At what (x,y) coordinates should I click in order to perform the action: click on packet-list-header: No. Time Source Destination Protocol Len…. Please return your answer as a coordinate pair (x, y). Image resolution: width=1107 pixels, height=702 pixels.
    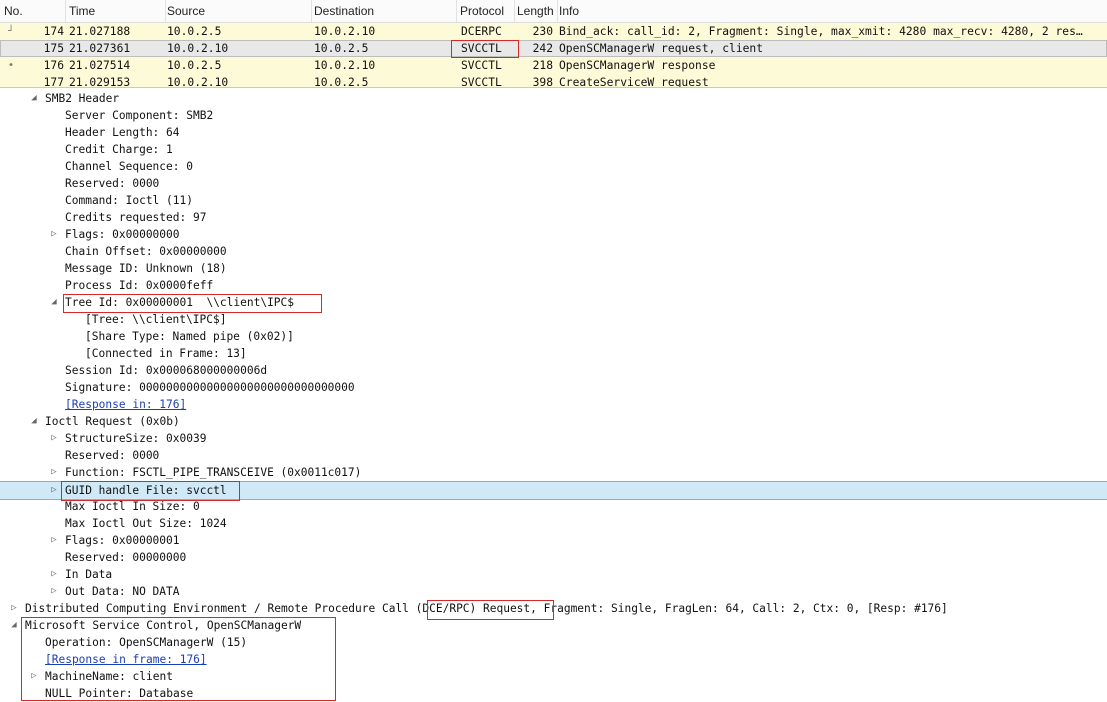
    Looking at the image, I should click on (553, 11).